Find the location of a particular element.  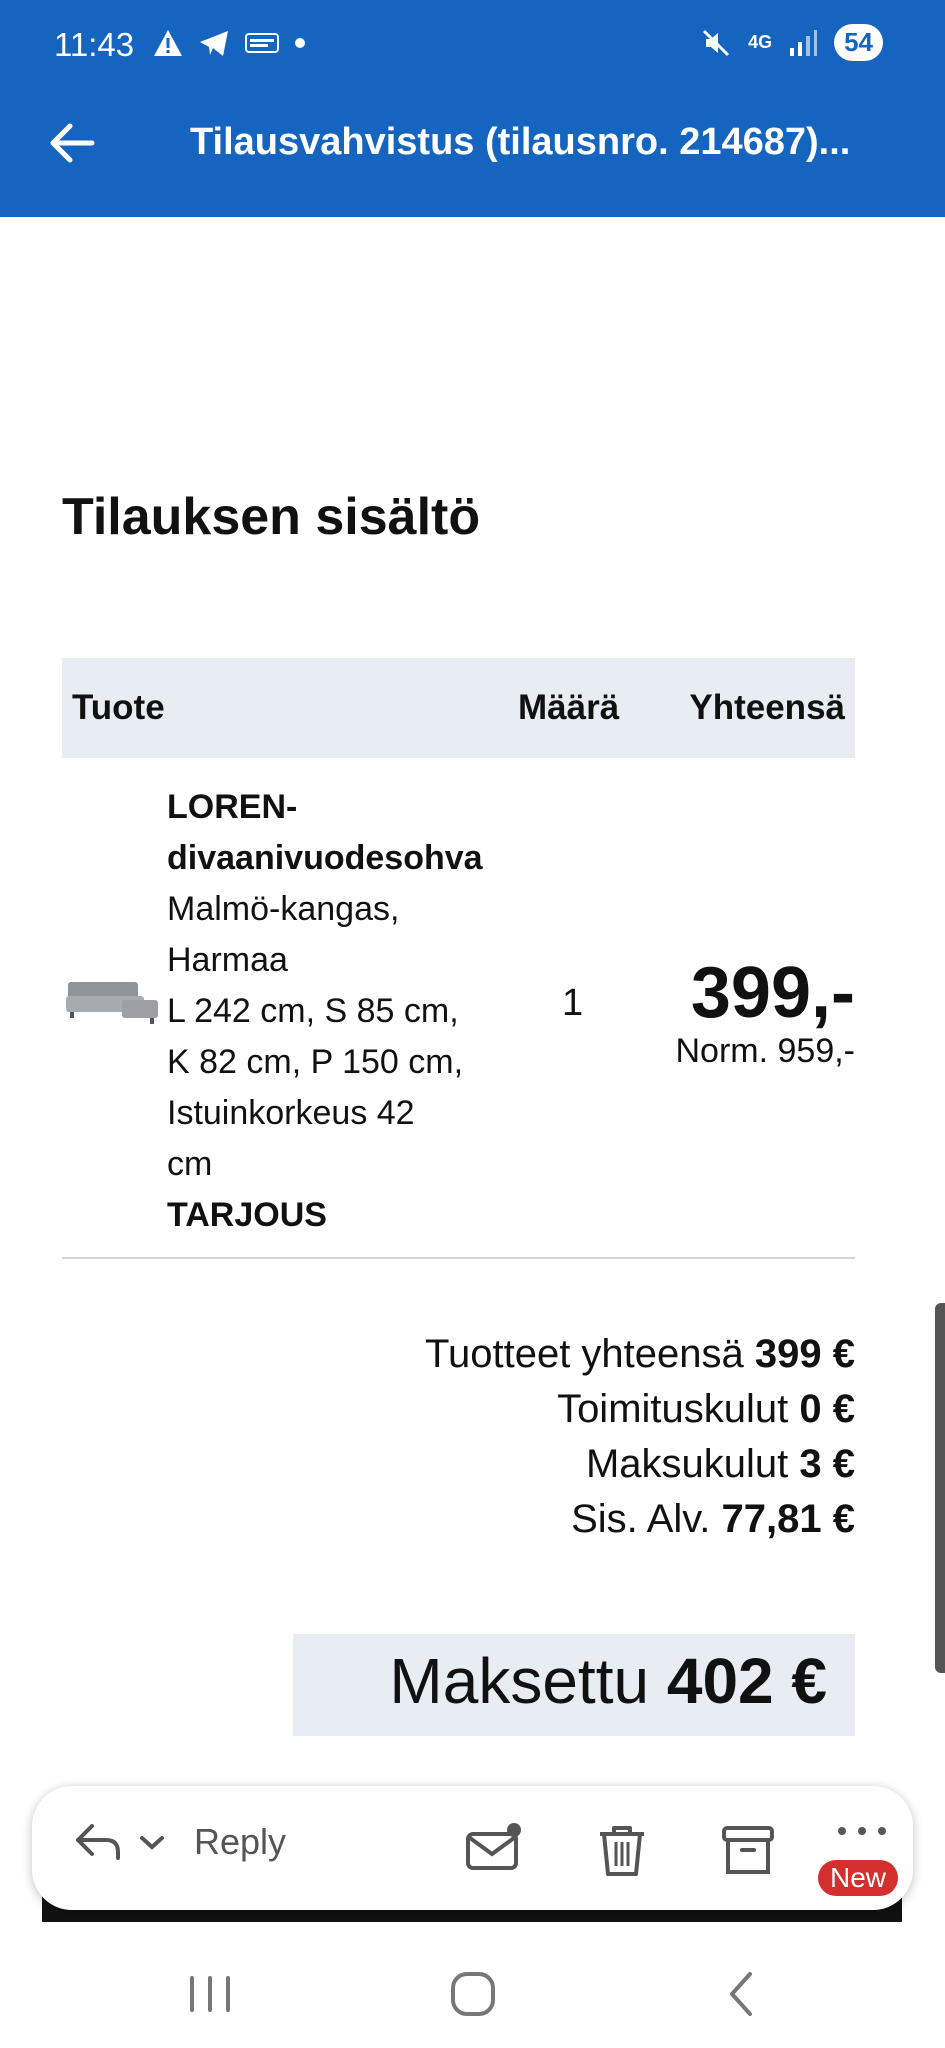

product-price: 399,- is located at coordinates (772, 993).